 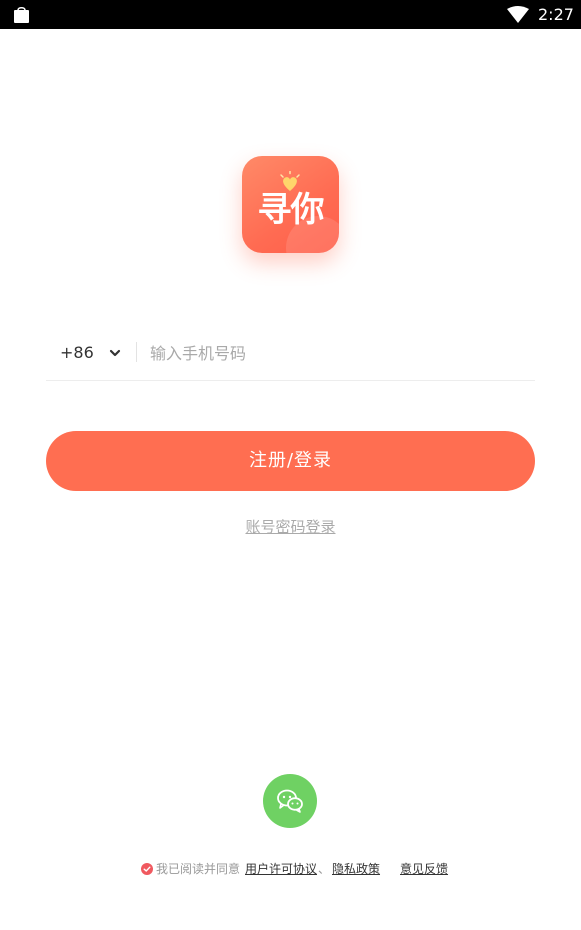 What do you see at coordinates (424, 869) in the screenshot?
I see `feedback-link: 意见反馈` at bounding box center [424, 869].